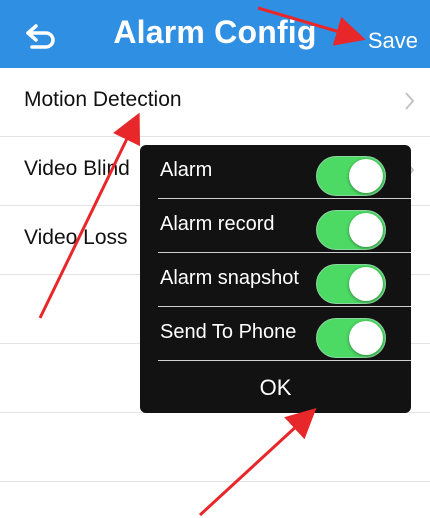  I want to click on page-title: Alarm Config, so click(215, 32).